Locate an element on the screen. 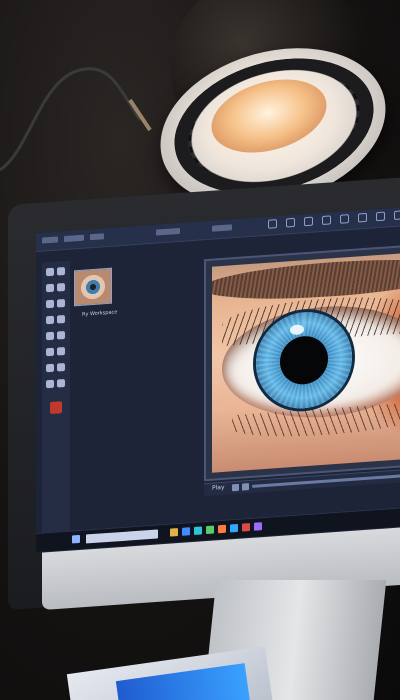 This screenshot has width=400, height=700. lasso-tool-icon is located at coordinates (50, 288).